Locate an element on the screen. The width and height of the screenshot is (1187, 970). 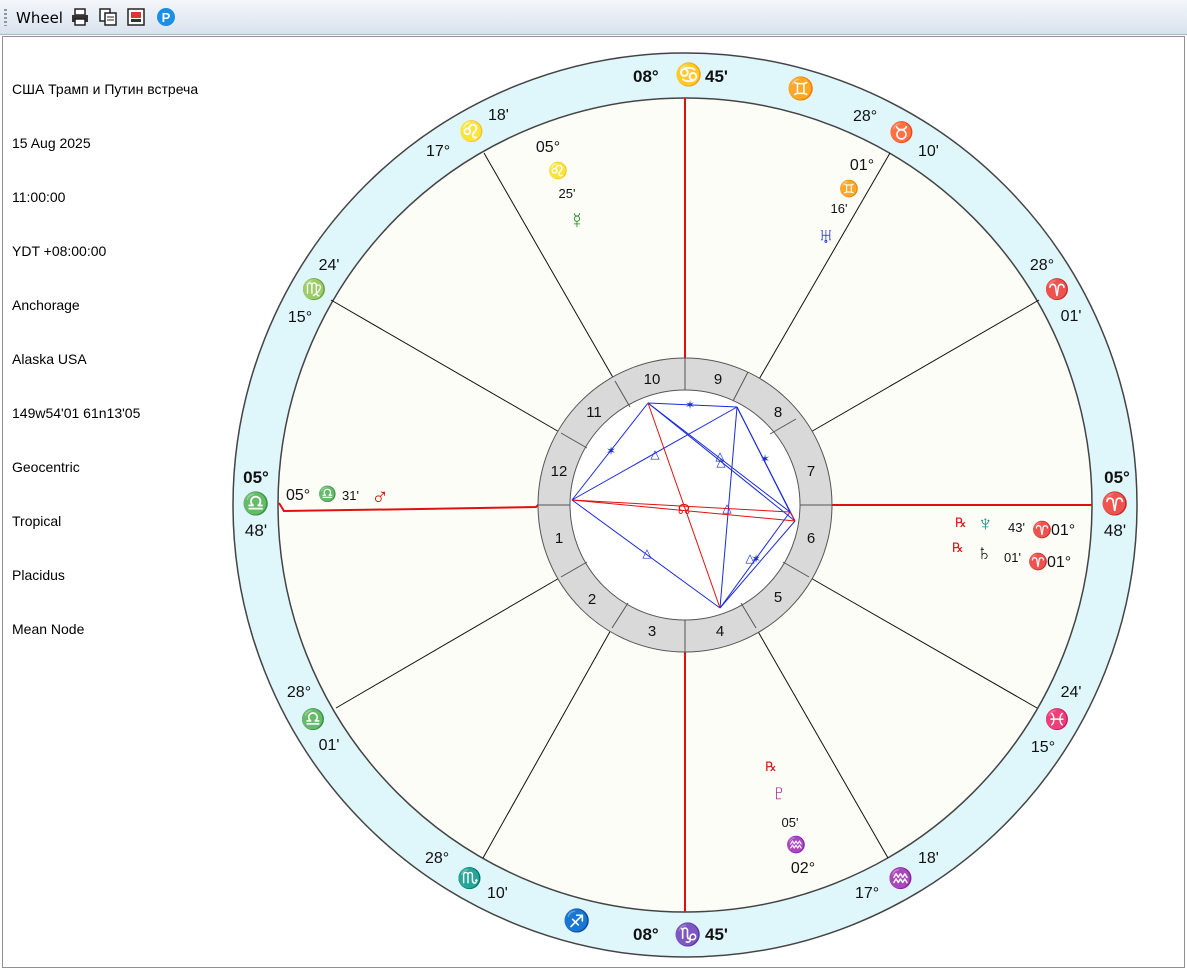
pluto-retrograde: ℞ is located at coordinates (771, 766).